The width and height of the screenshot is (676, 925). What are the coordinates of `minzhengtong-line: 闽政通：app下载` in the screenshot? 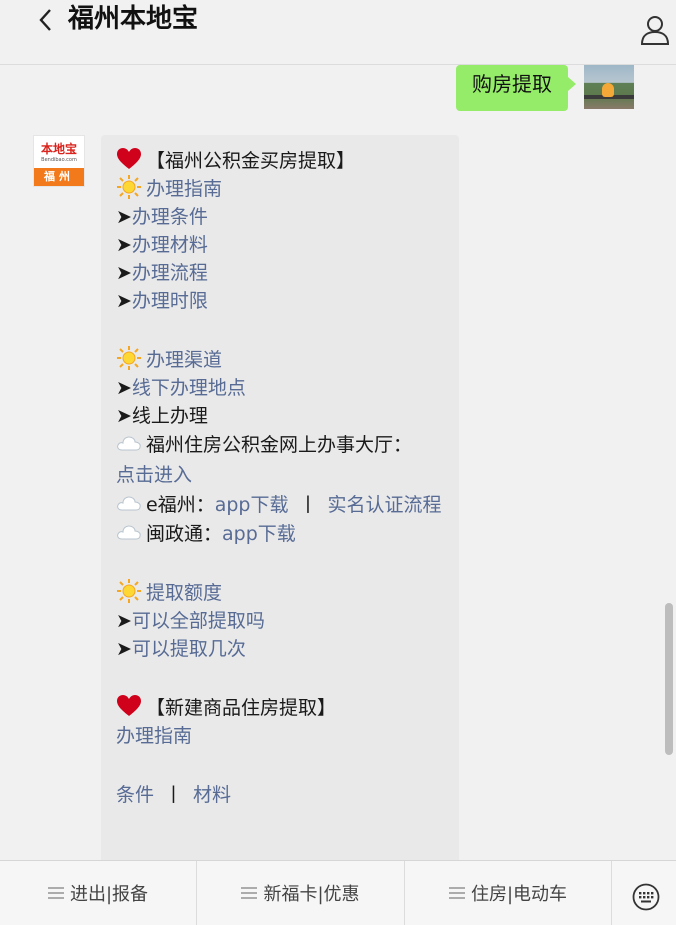 It's located at (281, 534).